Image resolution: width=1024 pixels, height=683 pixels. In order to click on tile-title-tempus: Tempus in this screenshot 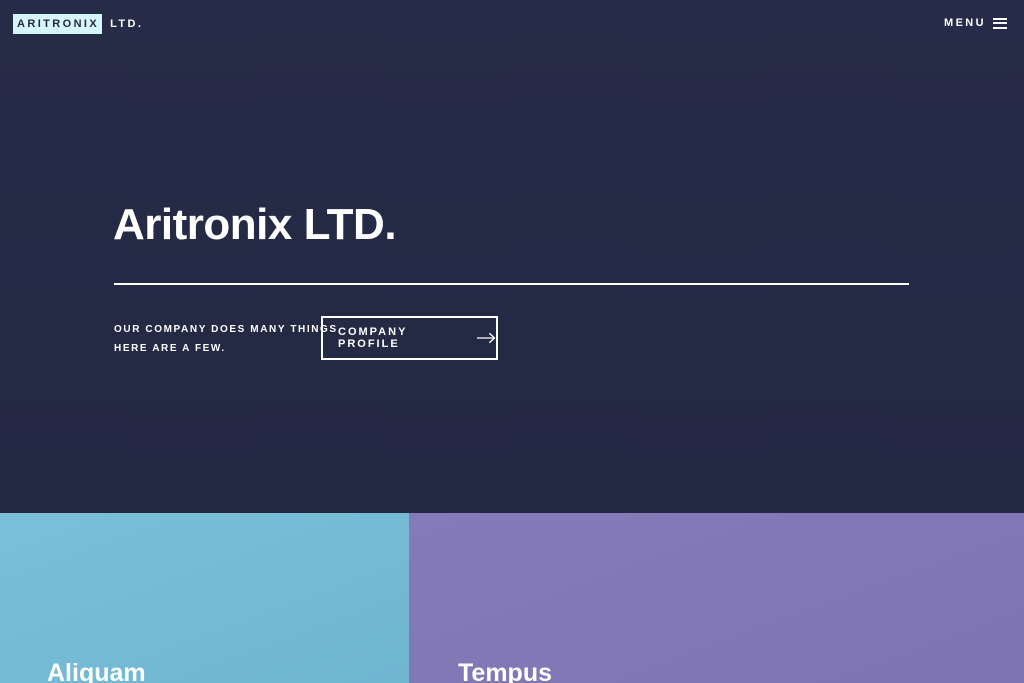, I will do `click(505, 671)`.